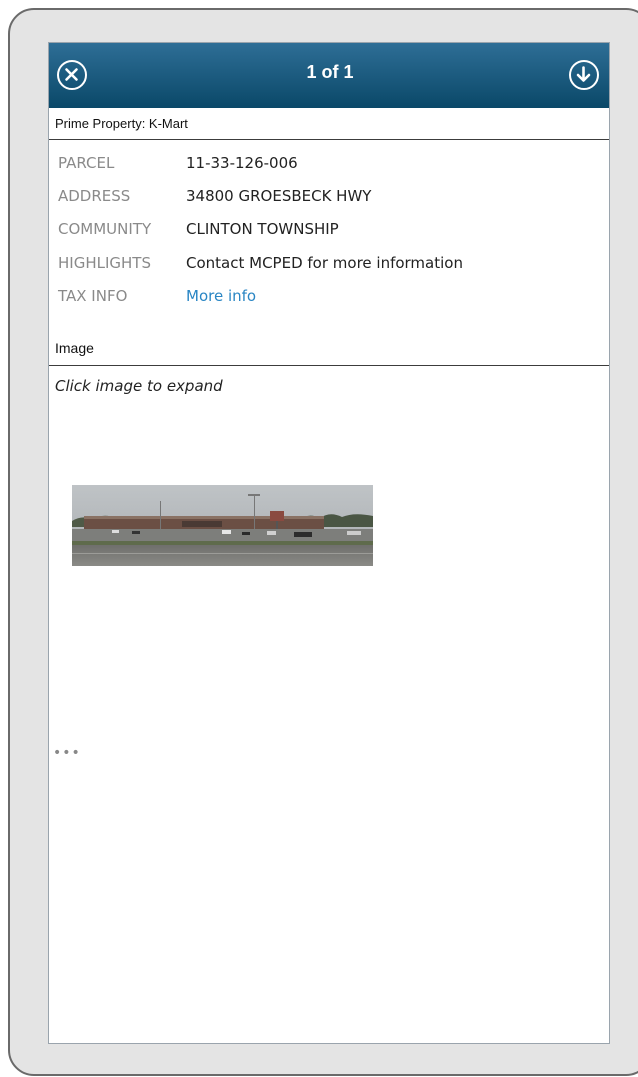  I want to click on page-counter: 1 of 1, so click(330, 72).